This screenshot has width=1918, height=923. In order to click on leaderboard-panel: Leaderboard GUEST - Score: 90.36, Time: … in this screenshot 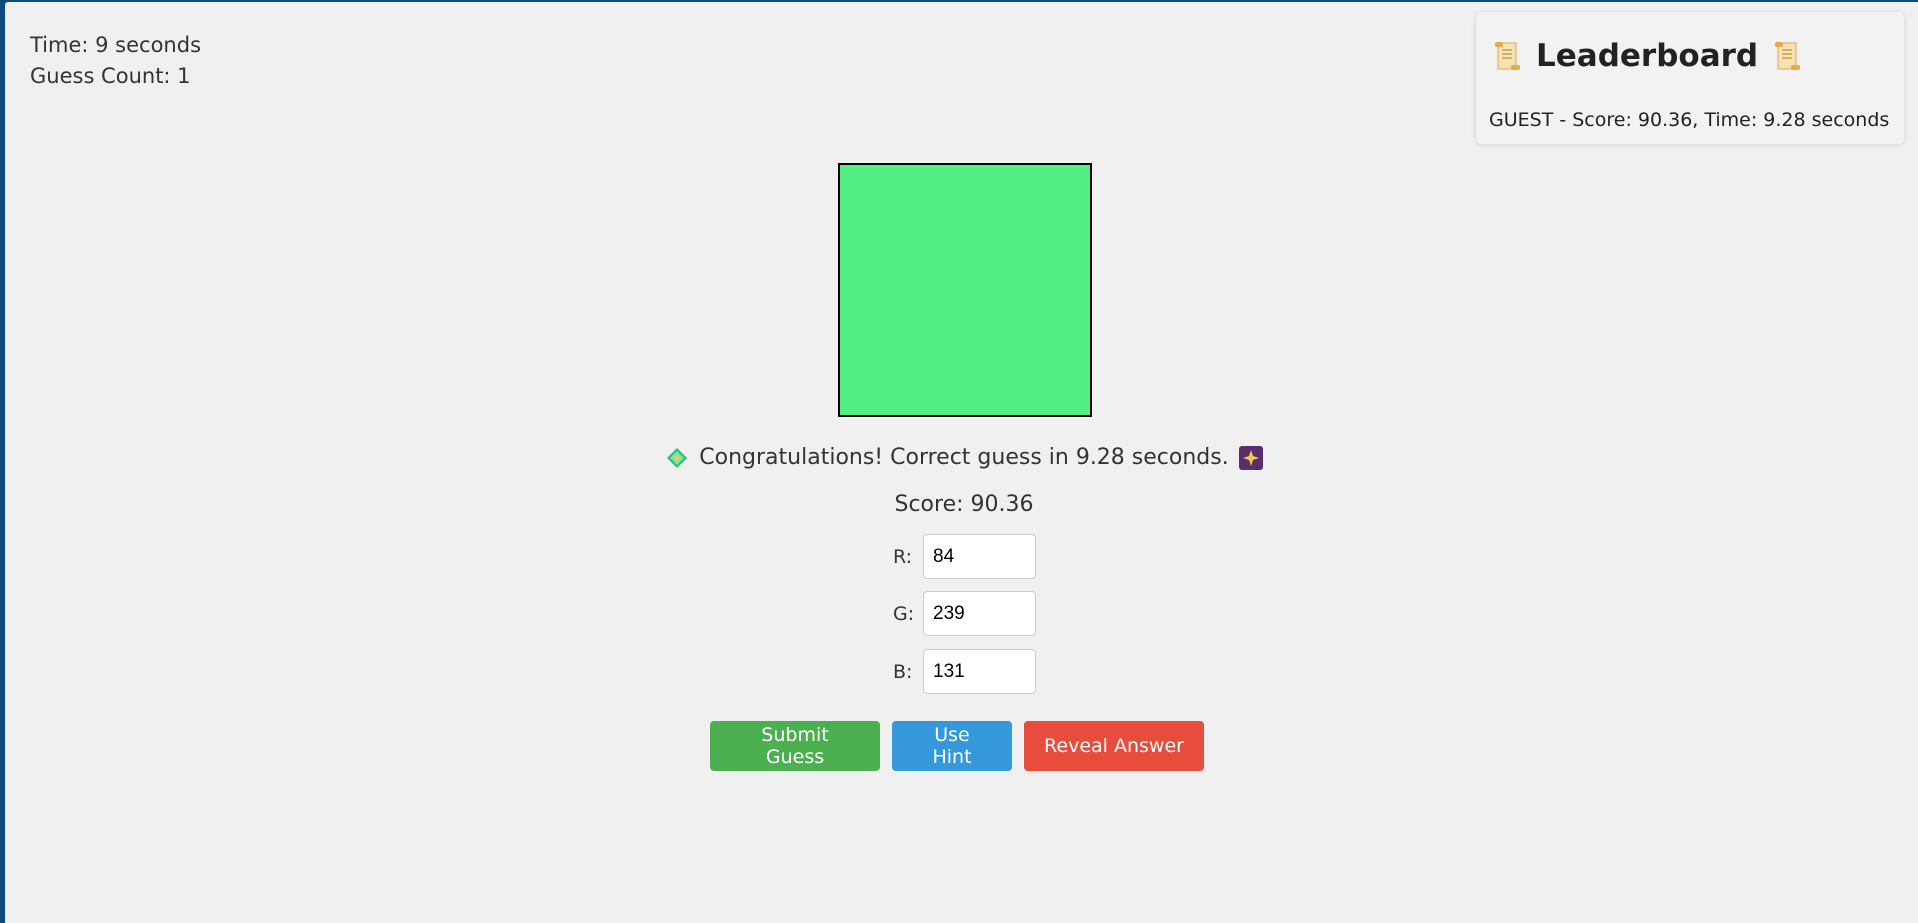, I will do `click(1690, 78)`.